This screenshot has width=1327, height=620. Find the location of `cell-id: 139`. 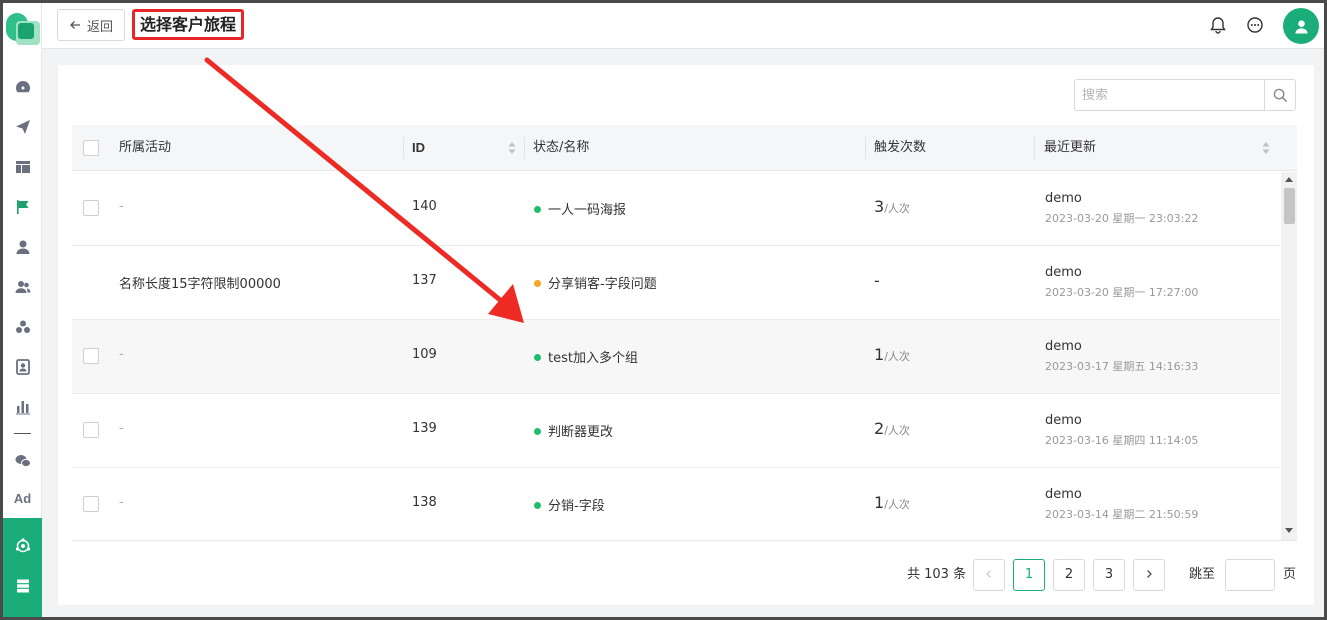

cell-id: 139 is located at coordinates (424, 428).